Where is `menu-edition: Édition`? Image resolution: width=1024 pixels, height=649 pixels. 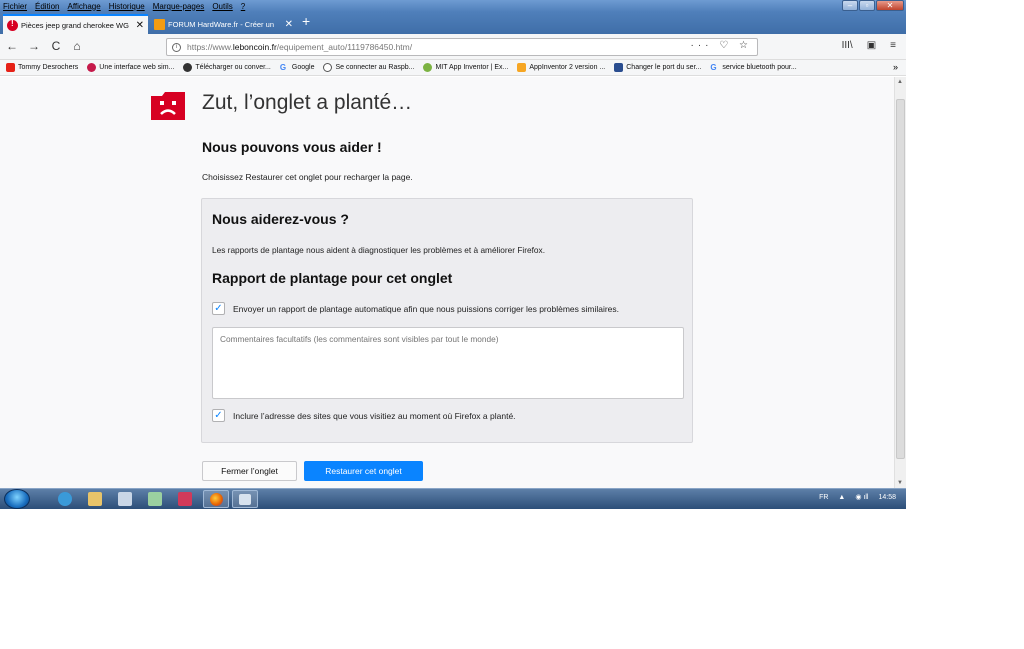 menu-edition: Édition is located at coordinates (47, 6).